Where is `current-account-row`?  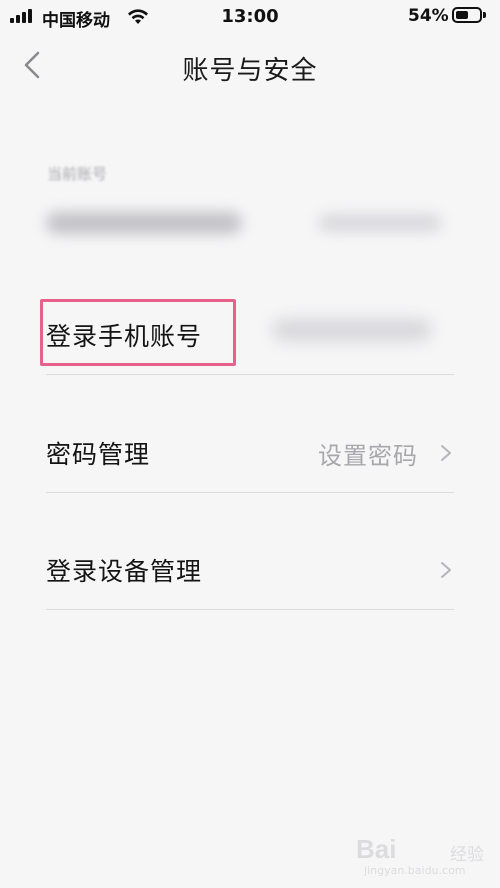 current-account-row is located at coordinates (250, 225).